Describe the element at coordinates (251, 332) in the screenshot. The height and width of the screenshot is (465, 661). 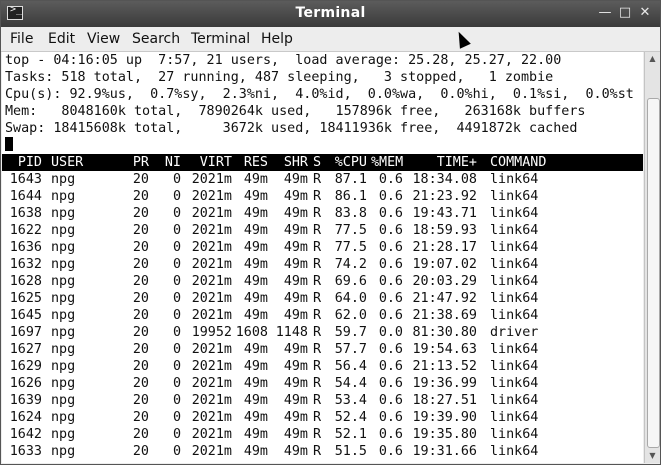
I see `cell-res: 1608` at that location.